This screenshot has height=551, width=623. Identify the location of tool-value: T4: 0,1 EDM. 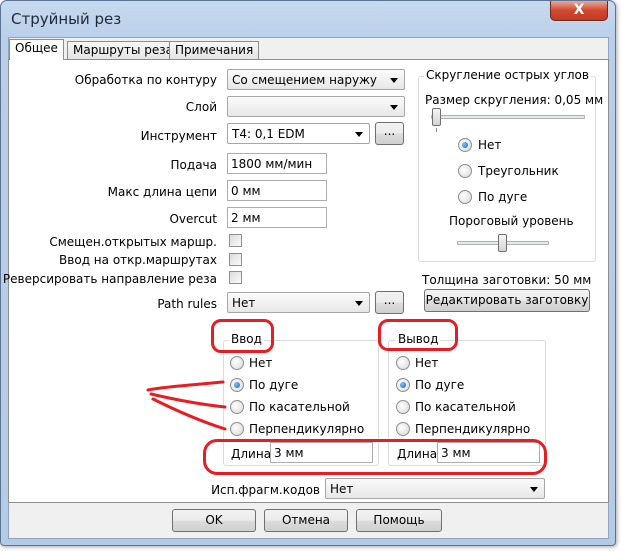
(268, 134).